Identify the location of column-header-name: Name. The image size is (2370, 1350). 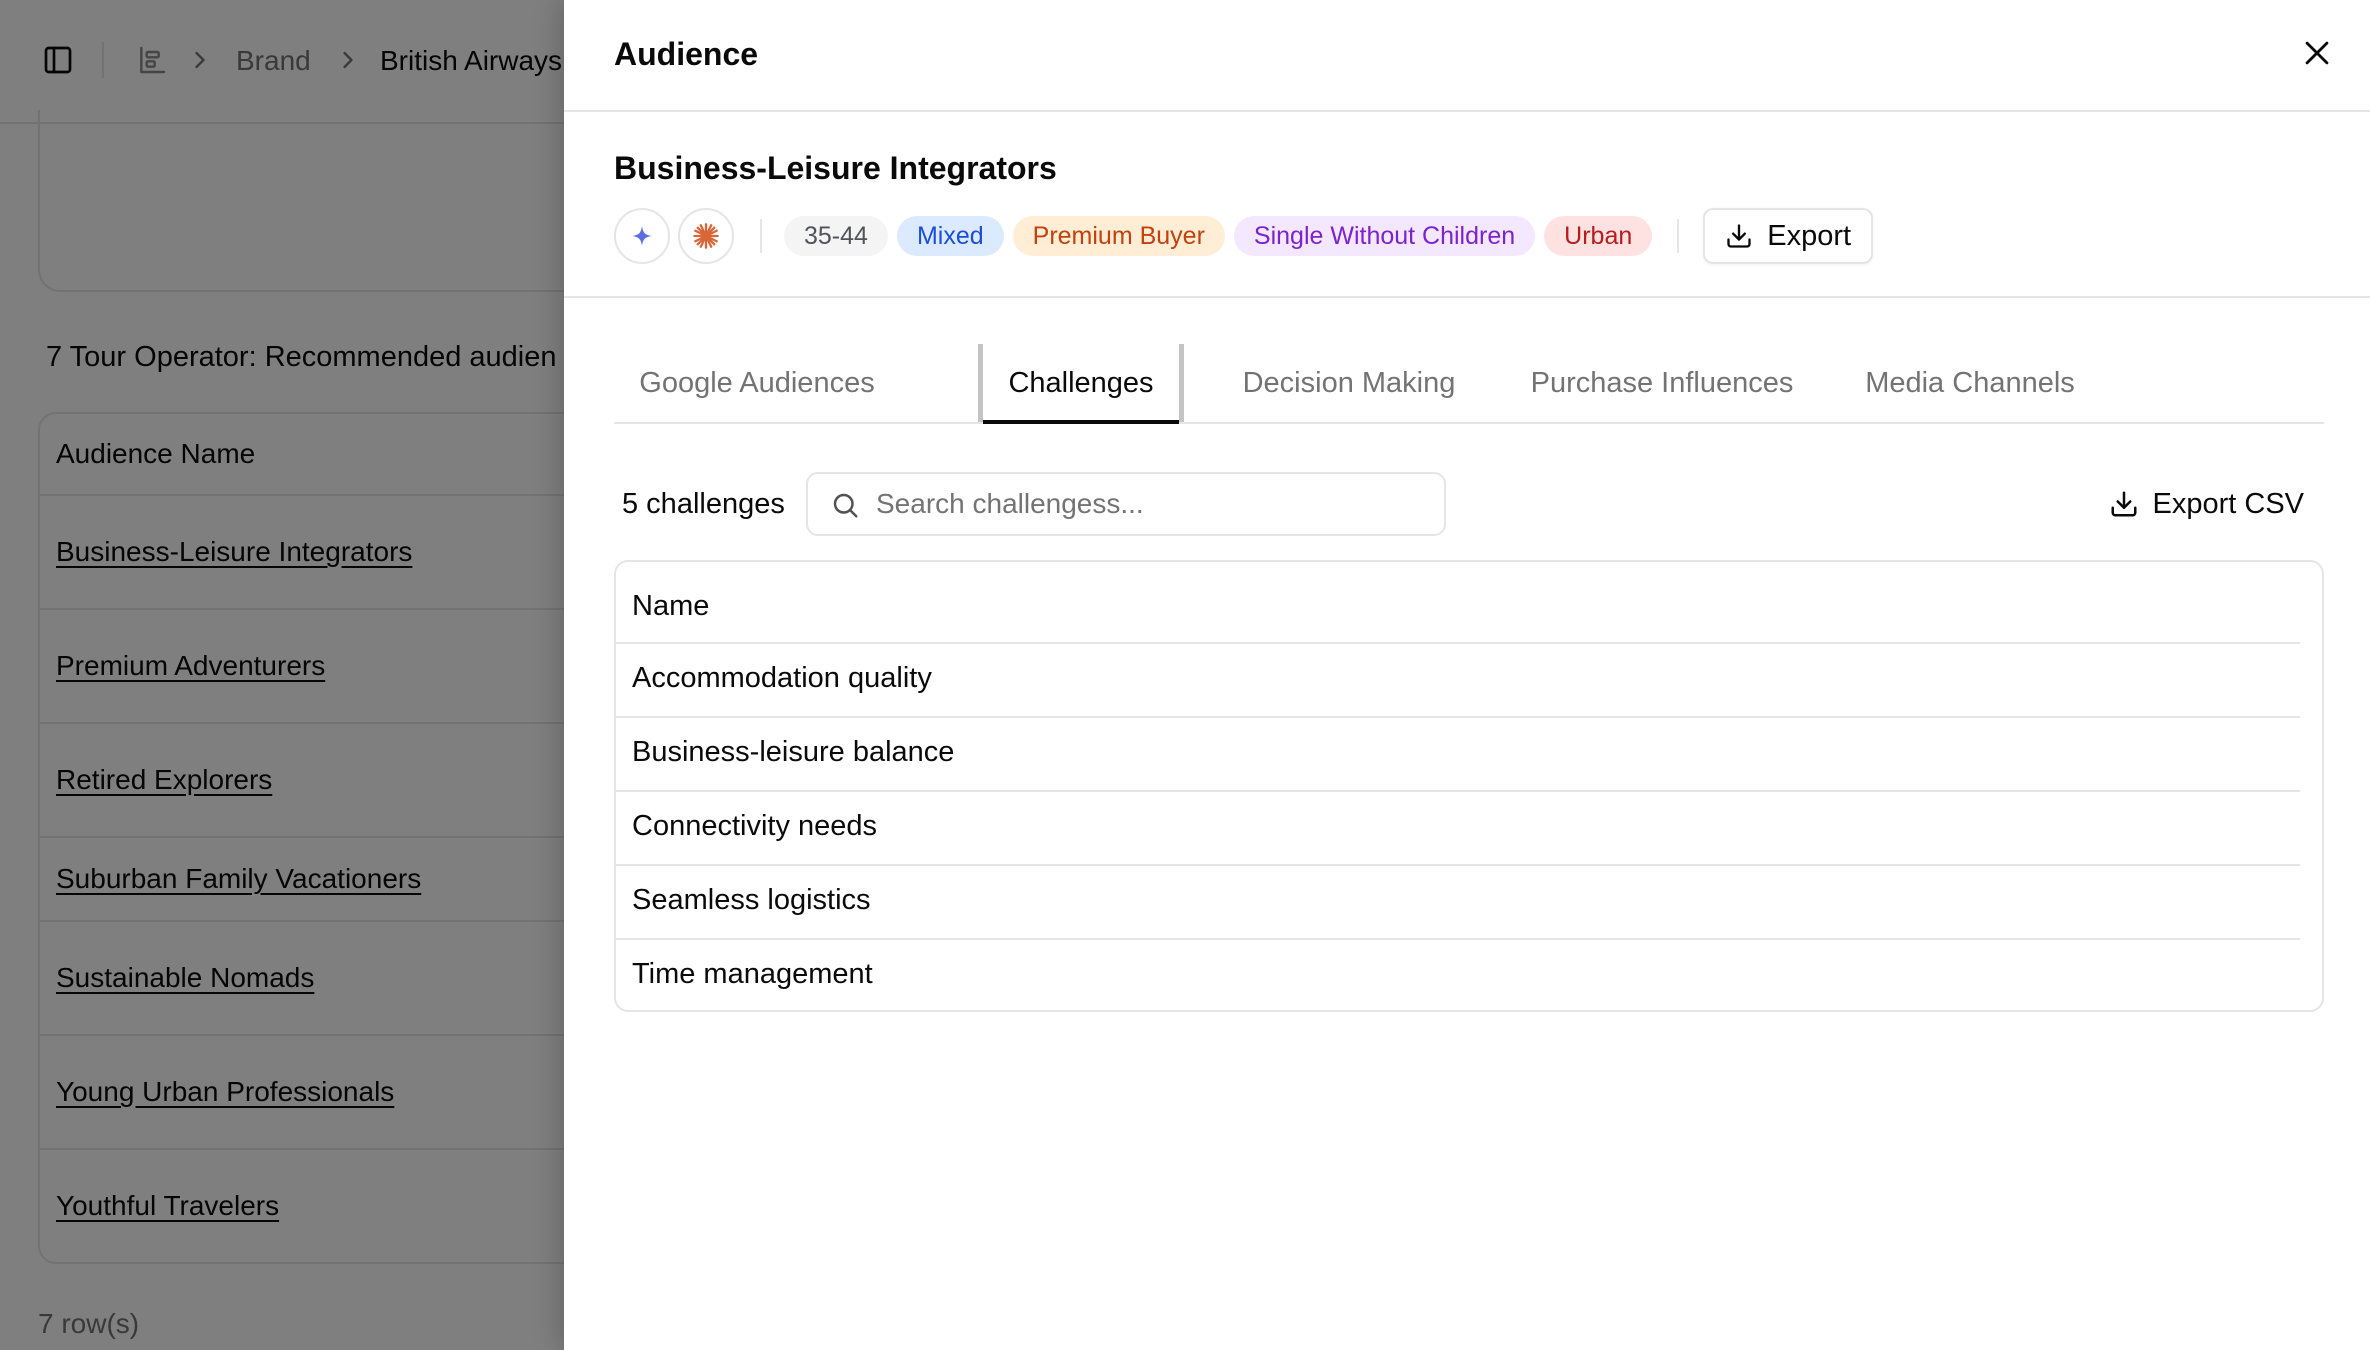
(671, 606).